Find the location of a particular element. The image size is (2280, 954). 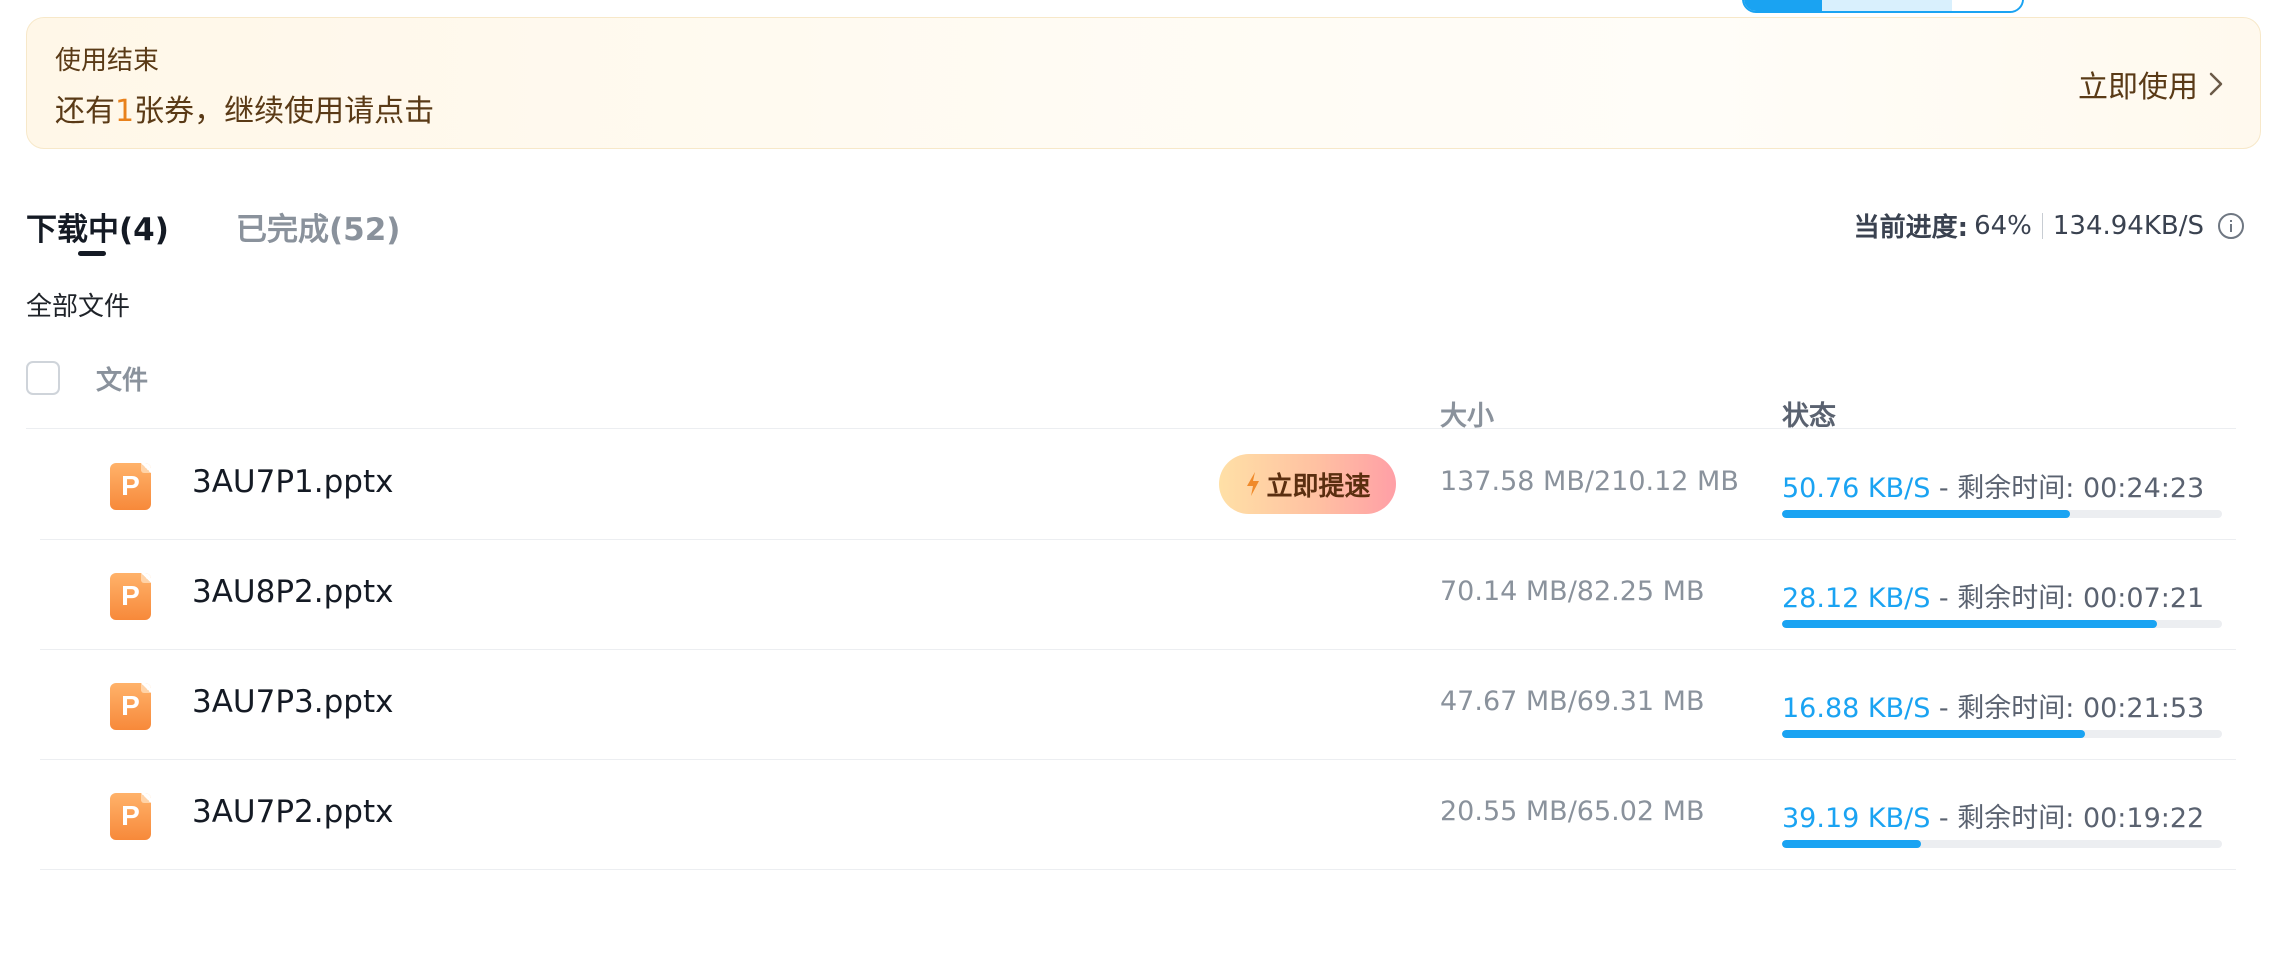

download-speed: 28.12 KB/S is located at coordinates (1856, 598).